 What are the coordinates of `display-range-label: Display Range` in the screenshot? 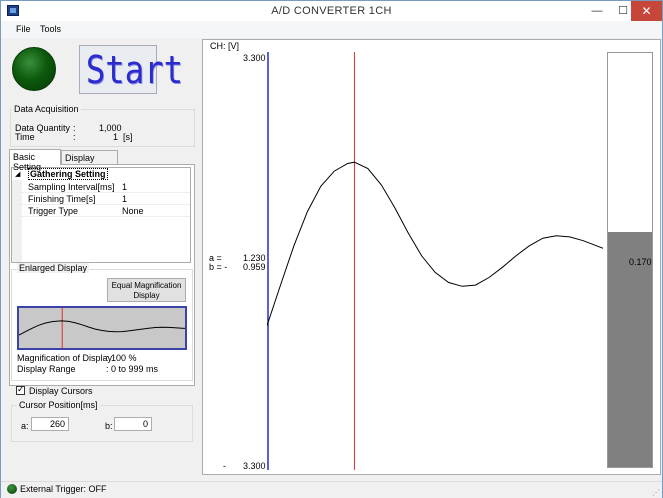 It's located at (46, 369).